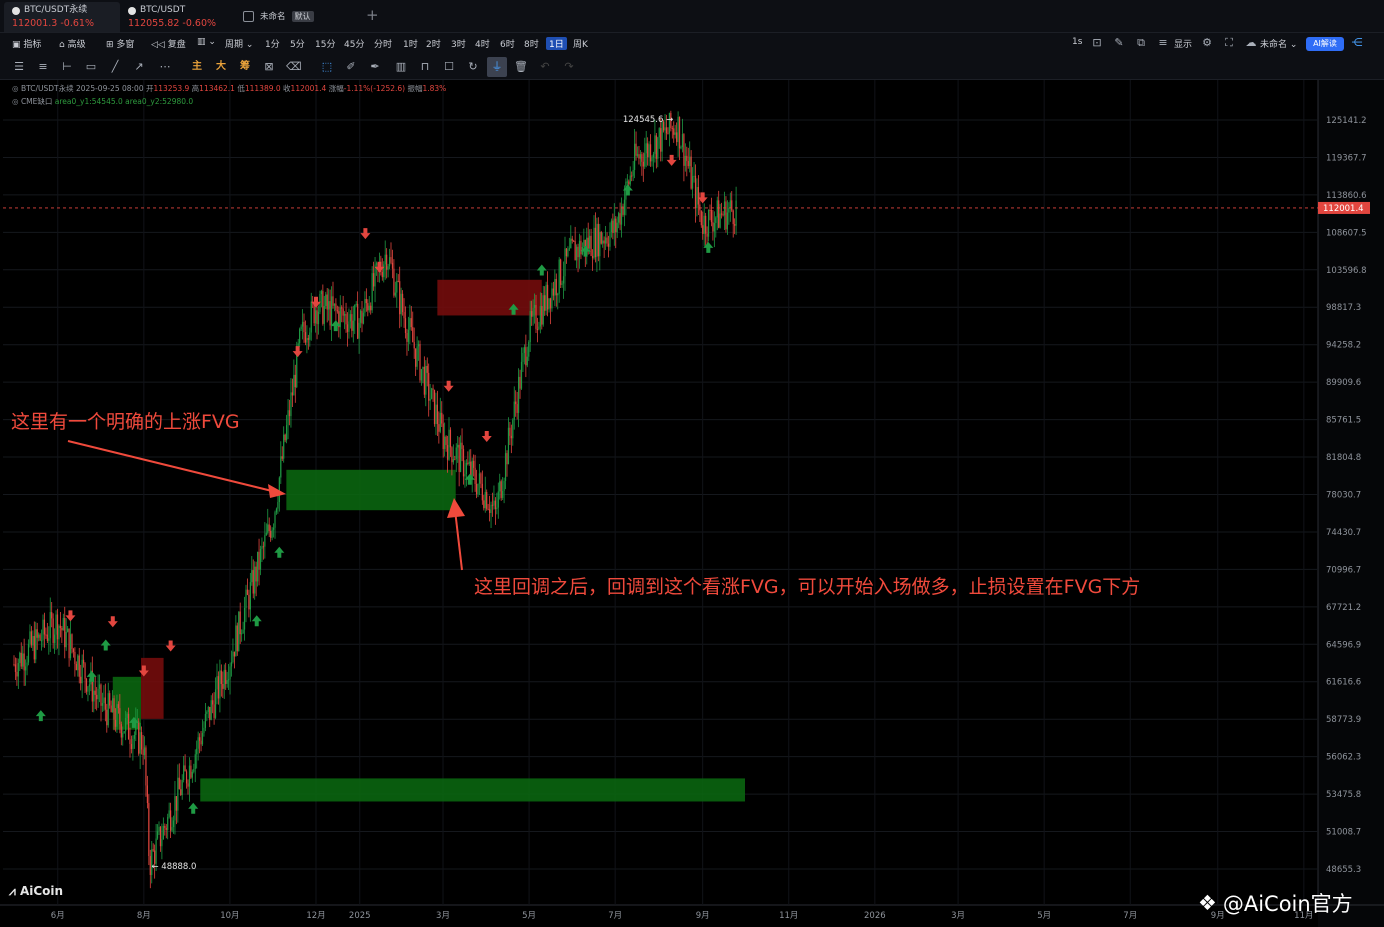  Describe the element at coordinates (482, 43) in the screenshot. I see `period-4h: 4时` at that location.